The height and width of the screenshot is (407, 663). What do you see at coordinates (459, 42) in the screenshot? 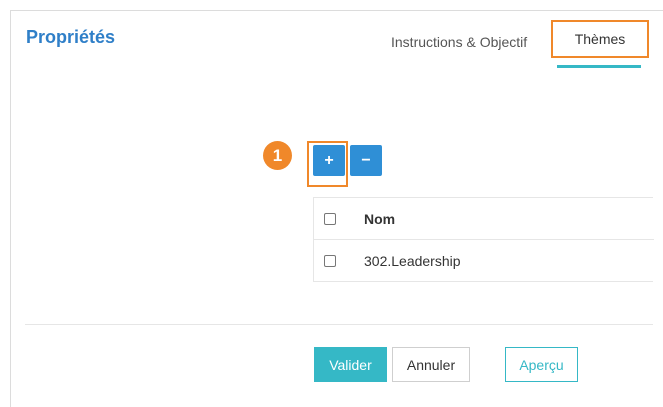
I see `tab-instructions-objectif: Instructions & Objectif` at bounding box center [459, 42].